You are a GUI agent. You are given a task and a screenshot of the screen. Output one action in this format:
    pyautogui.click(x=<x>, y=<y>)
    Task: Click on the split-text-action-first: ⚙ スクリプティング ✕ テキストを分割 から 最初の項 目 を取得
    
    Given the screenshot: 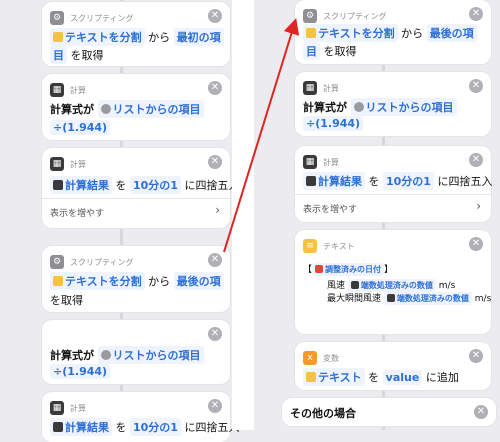 What is the action you would take?
    pyautogui.click(x=136, y=34)
    